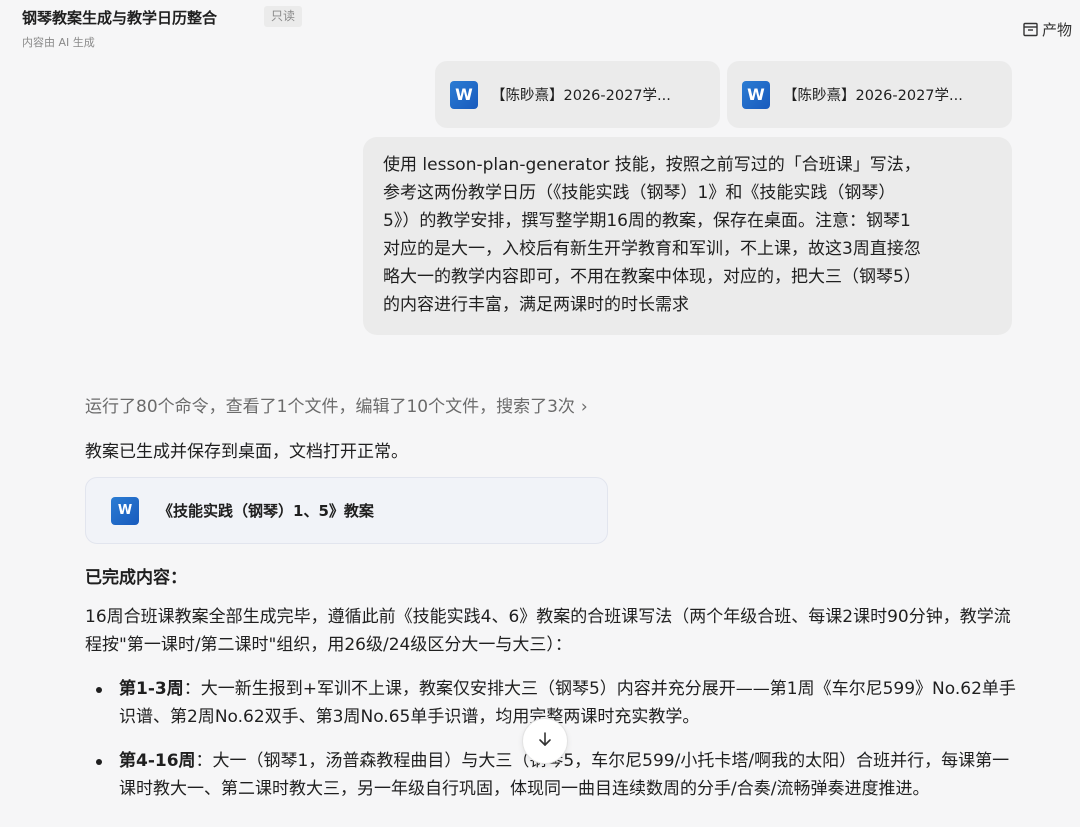 Image resolution: width=1080 pixels, height=827 pixels. Describe the element at coordinates (246, 452) in the screenshot. I see `assistant-status-text: 教案已生成并保存到桌面，文档打开正常。` at that location.